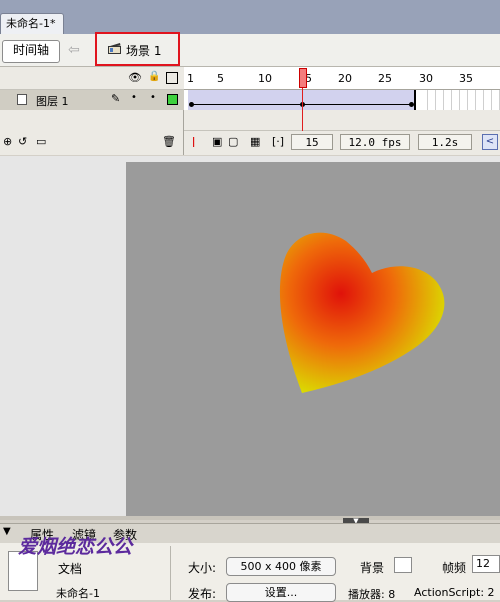  I want to click on scroll-left-icon: <, so click(490, 142).